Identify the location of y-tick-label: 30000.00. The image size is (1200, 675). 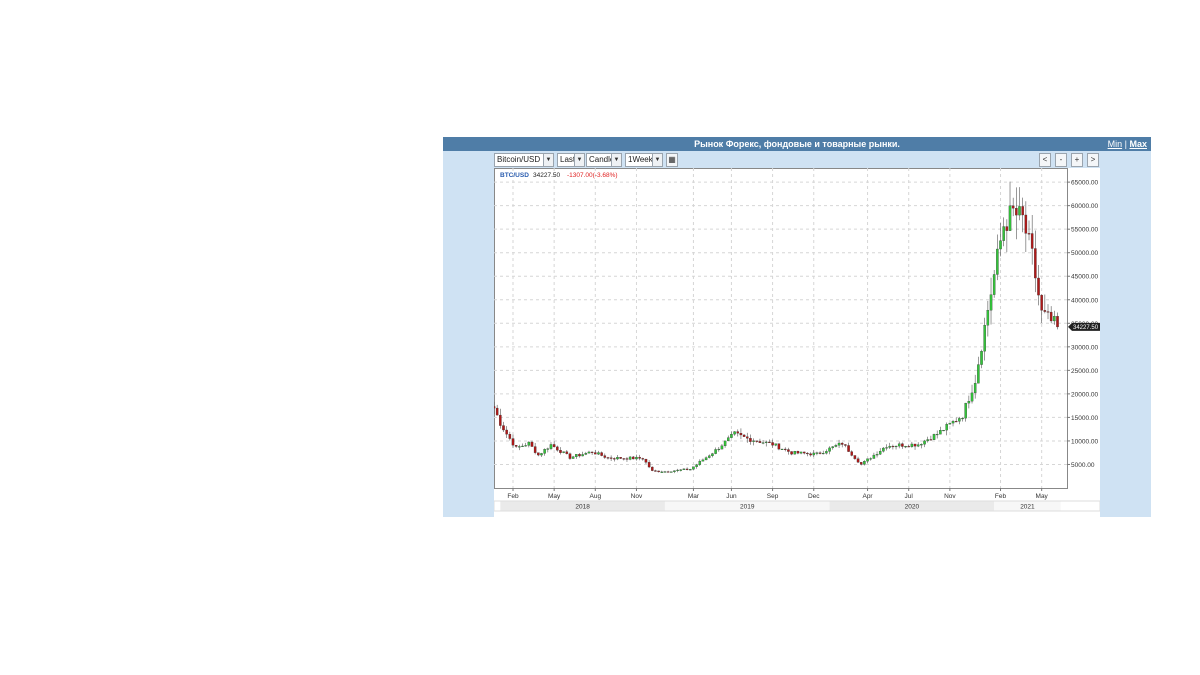
(1084, 347).